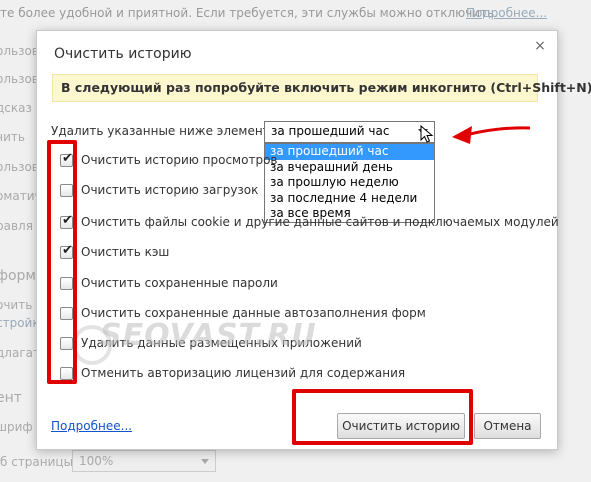 This screenshot has width=591, height=482. Describe the element at coordinates (62, 262) in the screenshot. I see `checkbox-highlight-box` at that location.